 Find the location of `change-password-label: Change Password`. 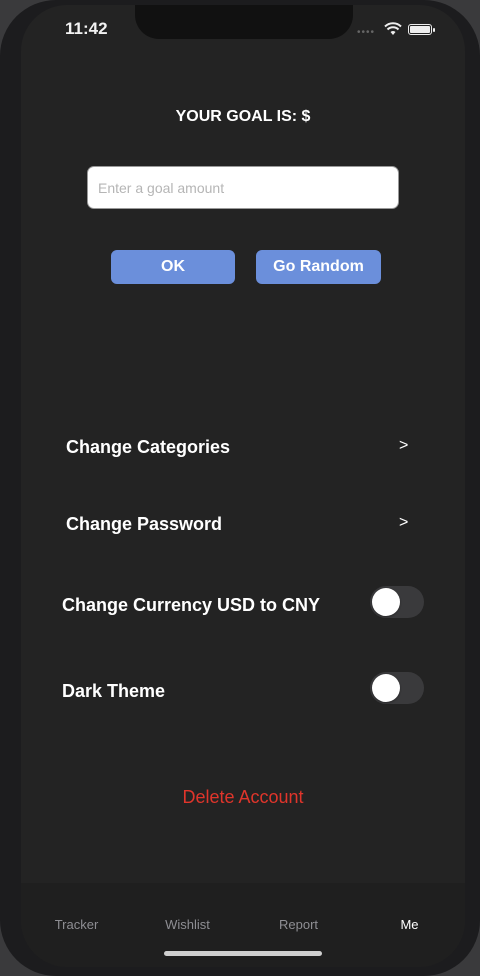

change-password-label: Change Password is located at coordinates (144, 524).